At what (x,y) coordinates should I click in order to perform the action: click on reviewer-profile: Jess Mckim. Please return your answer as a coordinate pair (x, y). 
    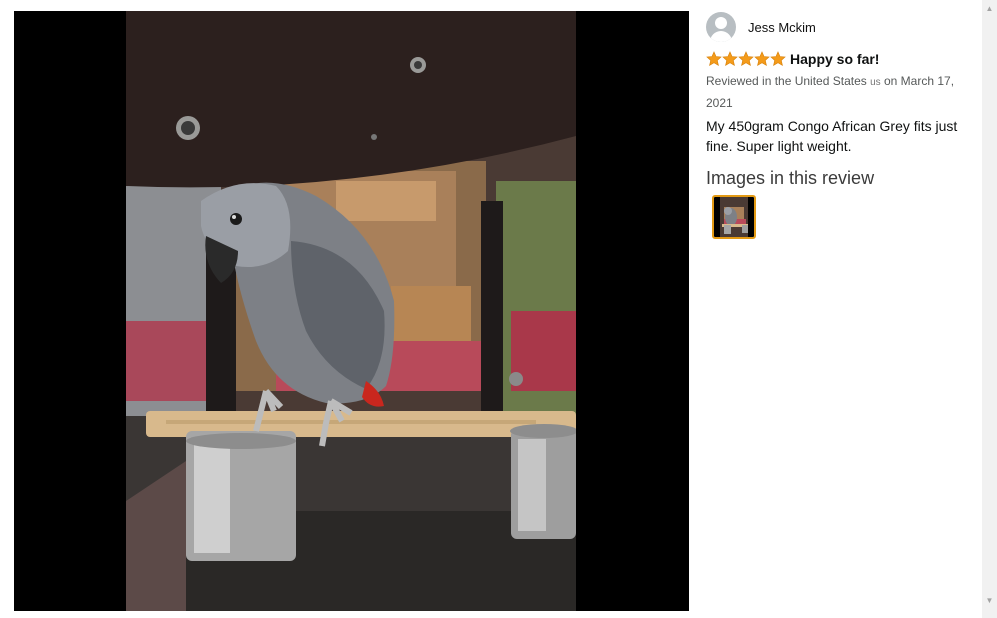
    Looking at the image, I should click on (840, 27).